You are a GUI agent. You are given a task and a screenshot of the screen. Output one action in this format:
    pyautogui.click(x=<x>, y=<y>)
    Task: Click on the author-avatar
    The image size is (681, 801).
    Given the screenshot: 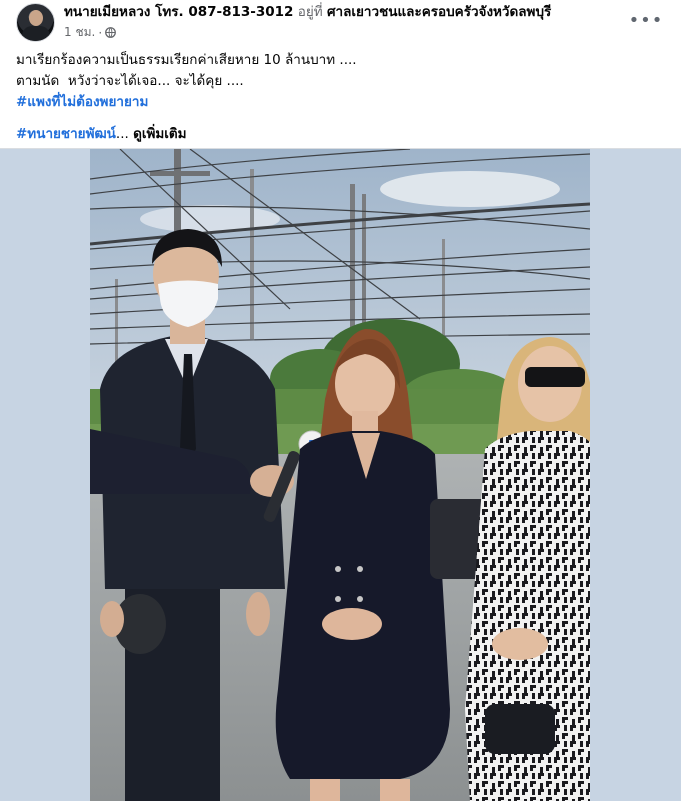 What is the action you would take?
    pyautogui.click(x=35, y=22)
    